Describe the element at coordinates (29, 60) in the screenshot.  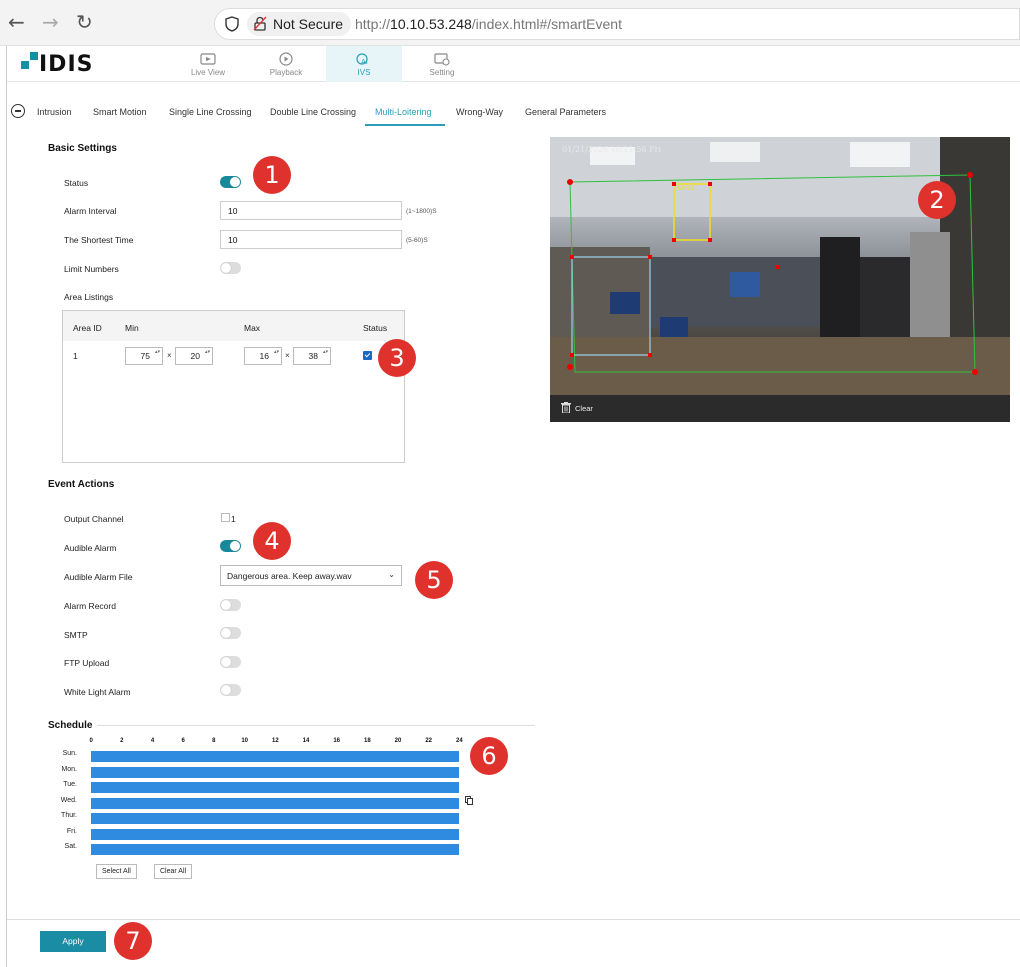
I see `idis-logo-mark` at that location.